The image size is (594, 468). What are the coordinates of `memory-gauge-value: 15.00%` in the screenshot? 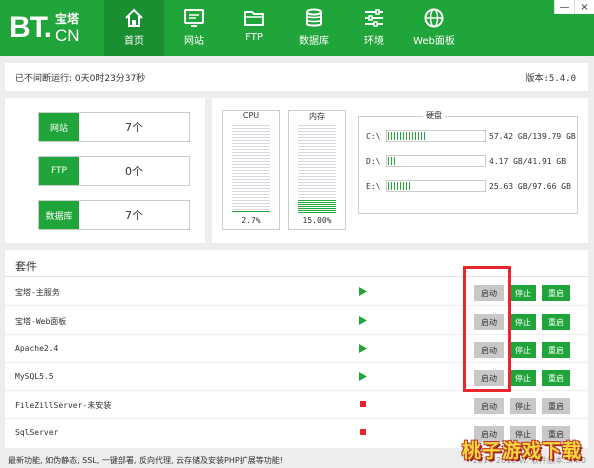 It's located at (317, 220).